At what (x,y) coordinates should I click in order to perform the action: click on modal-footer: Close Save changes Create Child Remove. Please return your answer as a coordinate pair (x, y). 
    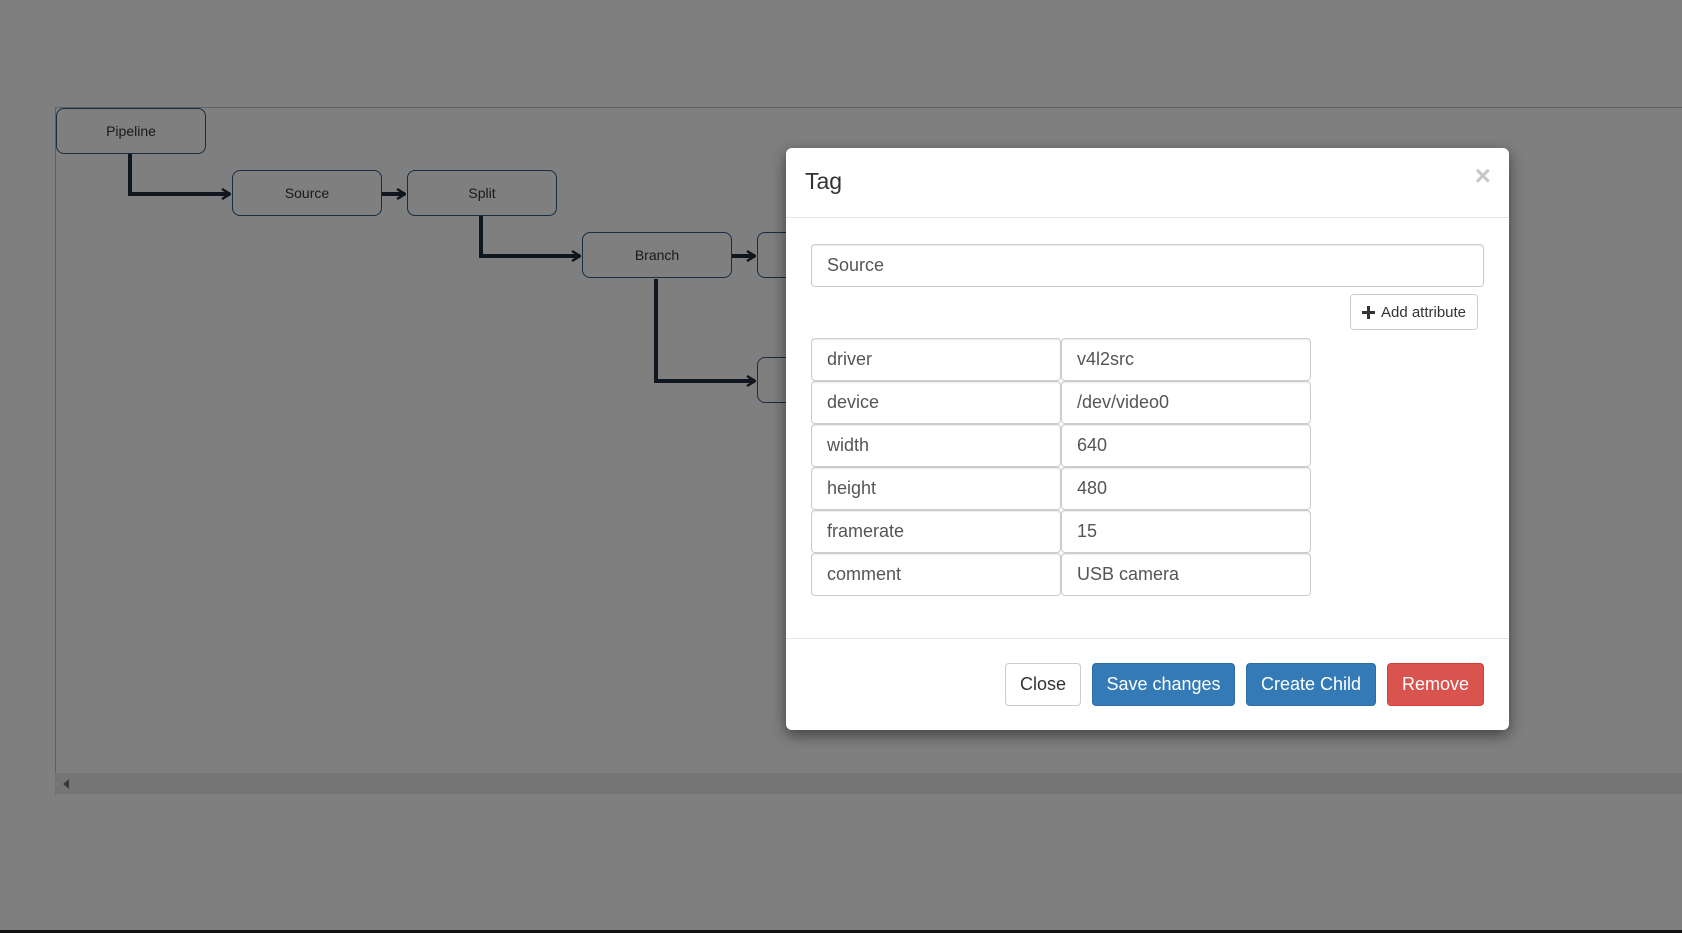
    Looking at the image, I should click on (1147, 684).